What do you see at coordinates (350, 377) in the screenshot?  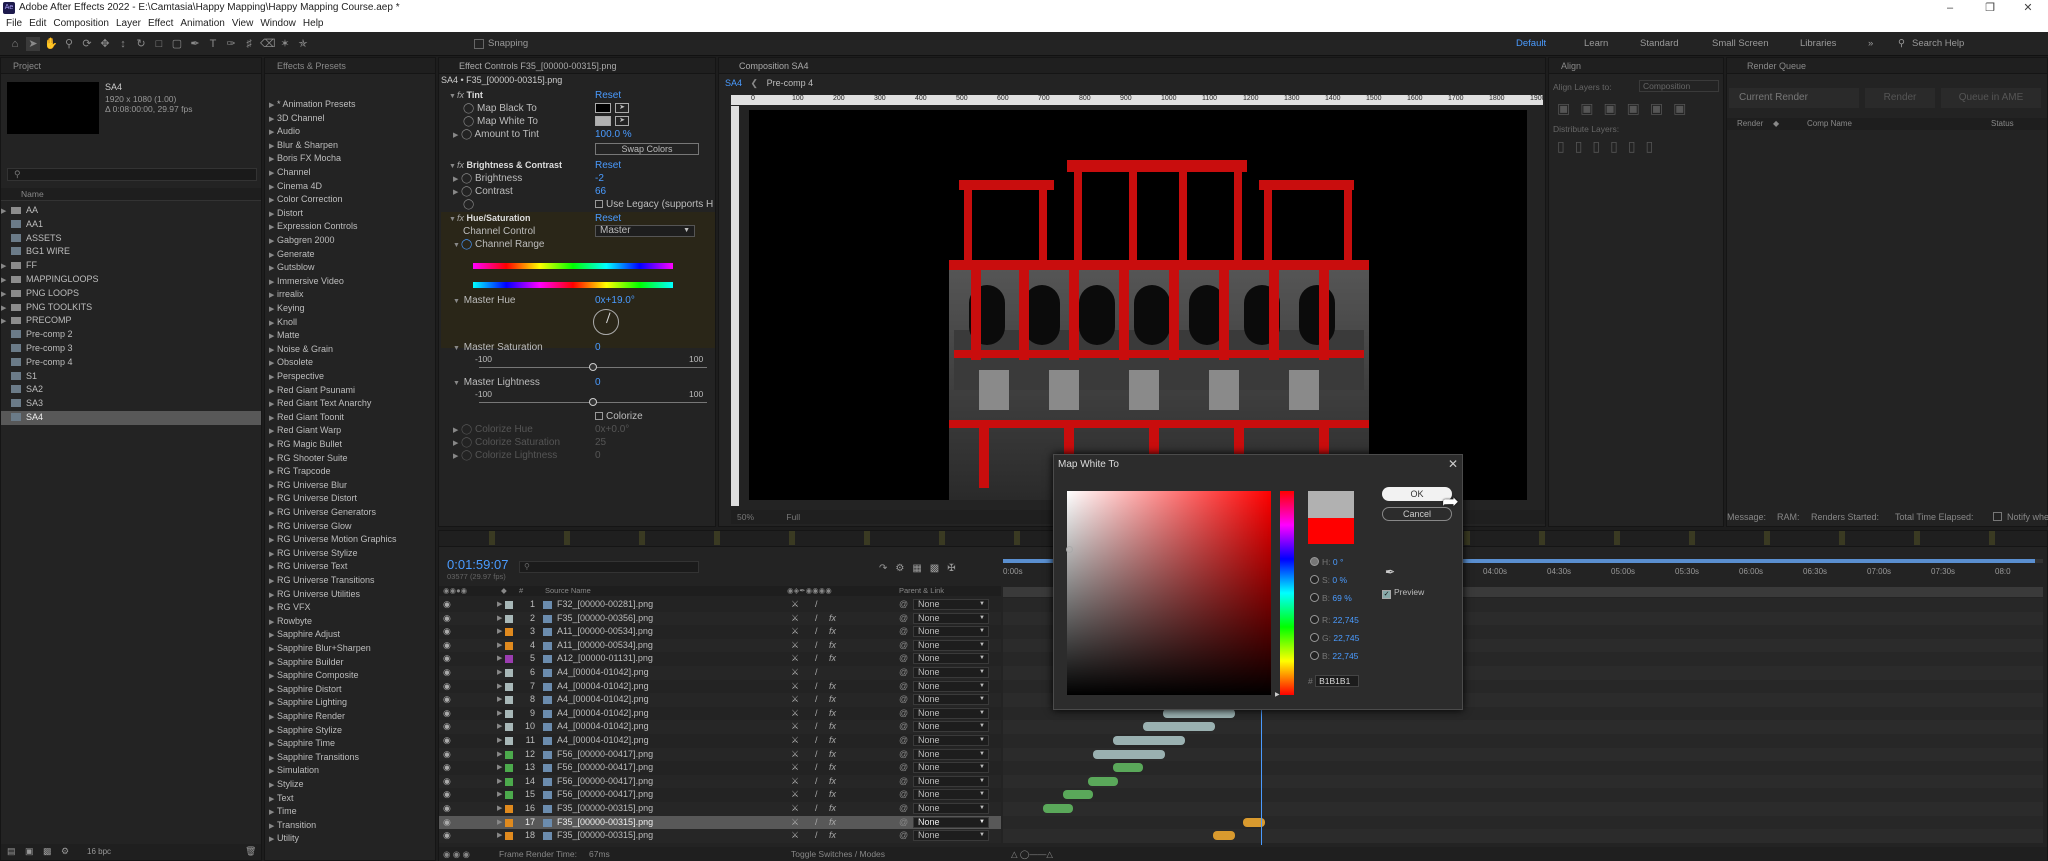 I see `effect-category: ▶ Perspective` at bounding box center [350, 377].